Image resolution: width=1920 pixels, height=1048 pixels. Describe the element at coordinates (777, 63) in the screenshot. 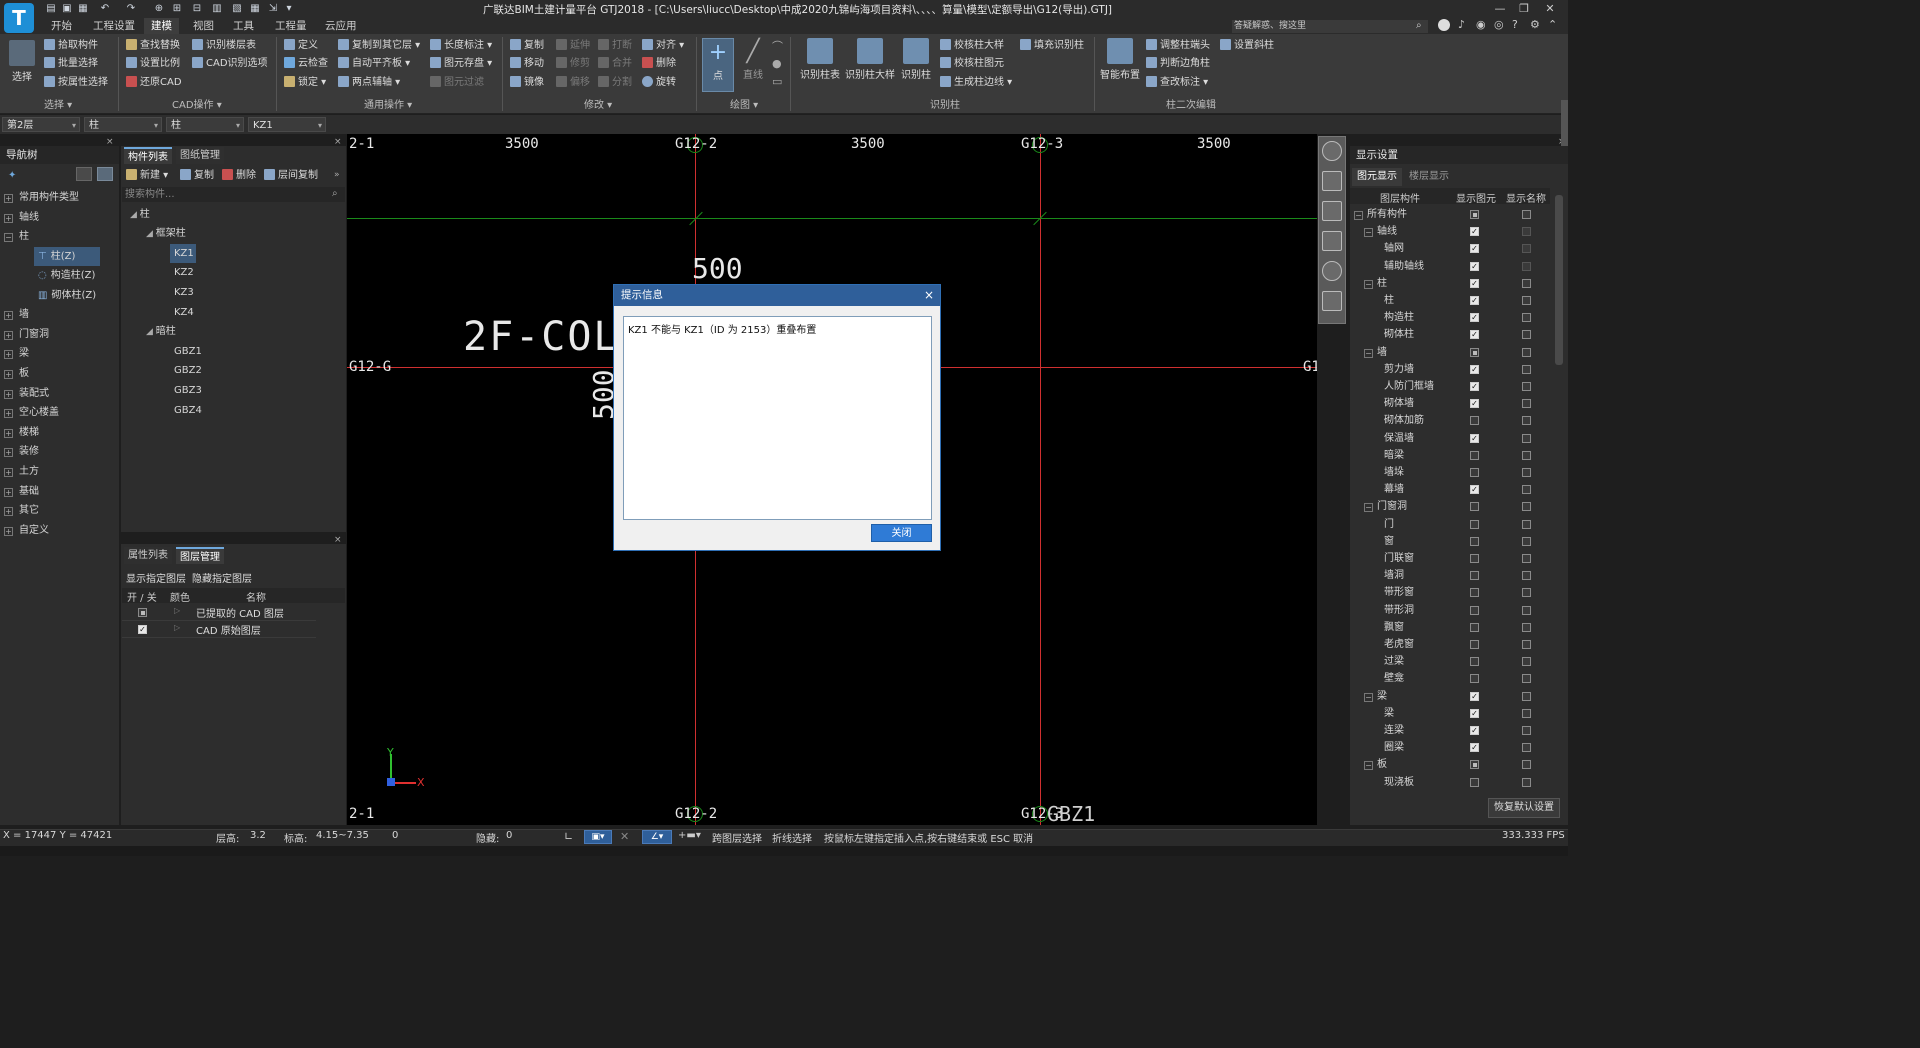

I see `circle-icon: ●` at that location.